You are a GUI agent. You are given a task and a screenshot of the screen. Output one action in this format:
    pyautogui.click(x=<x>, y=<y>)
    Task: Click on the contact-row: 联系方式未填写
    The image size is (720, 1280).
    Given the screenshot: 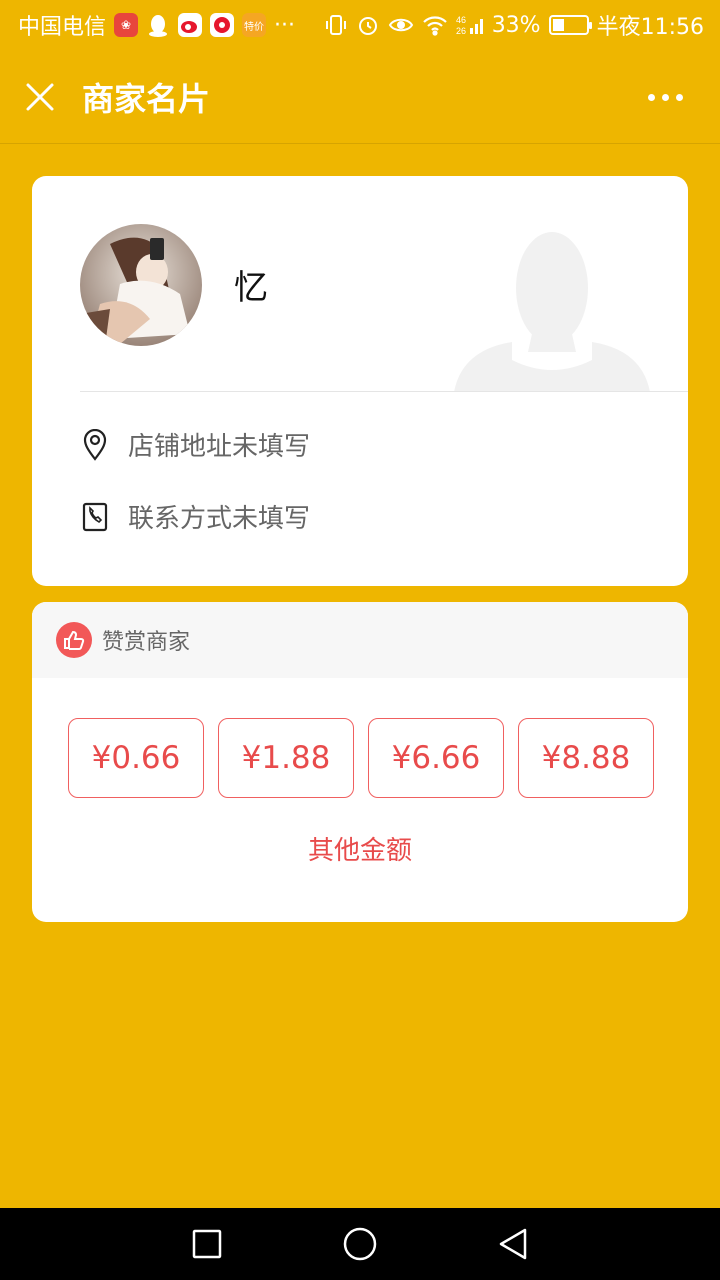 What is the action you would take?
    pyautogui.click(x=195, y=516)
    